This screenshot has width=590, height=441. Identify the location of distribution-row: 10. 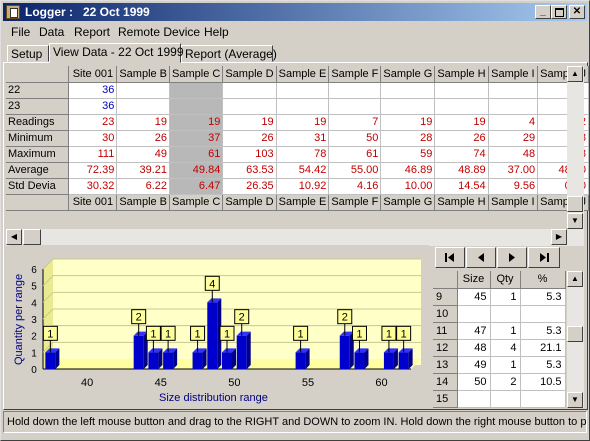
(499, 314).